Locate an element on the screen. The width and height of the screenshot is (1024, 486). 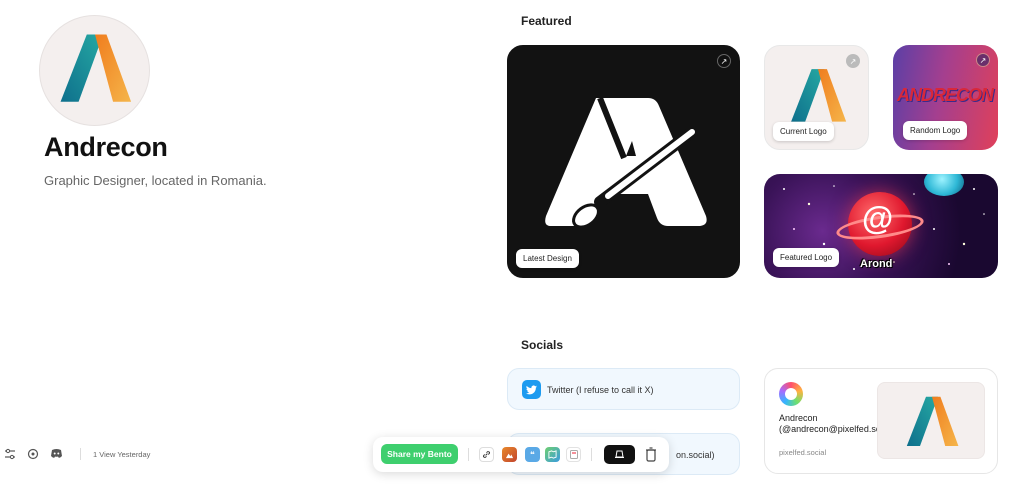
profile-name: Andrecon is located at coordinates (106, 147).